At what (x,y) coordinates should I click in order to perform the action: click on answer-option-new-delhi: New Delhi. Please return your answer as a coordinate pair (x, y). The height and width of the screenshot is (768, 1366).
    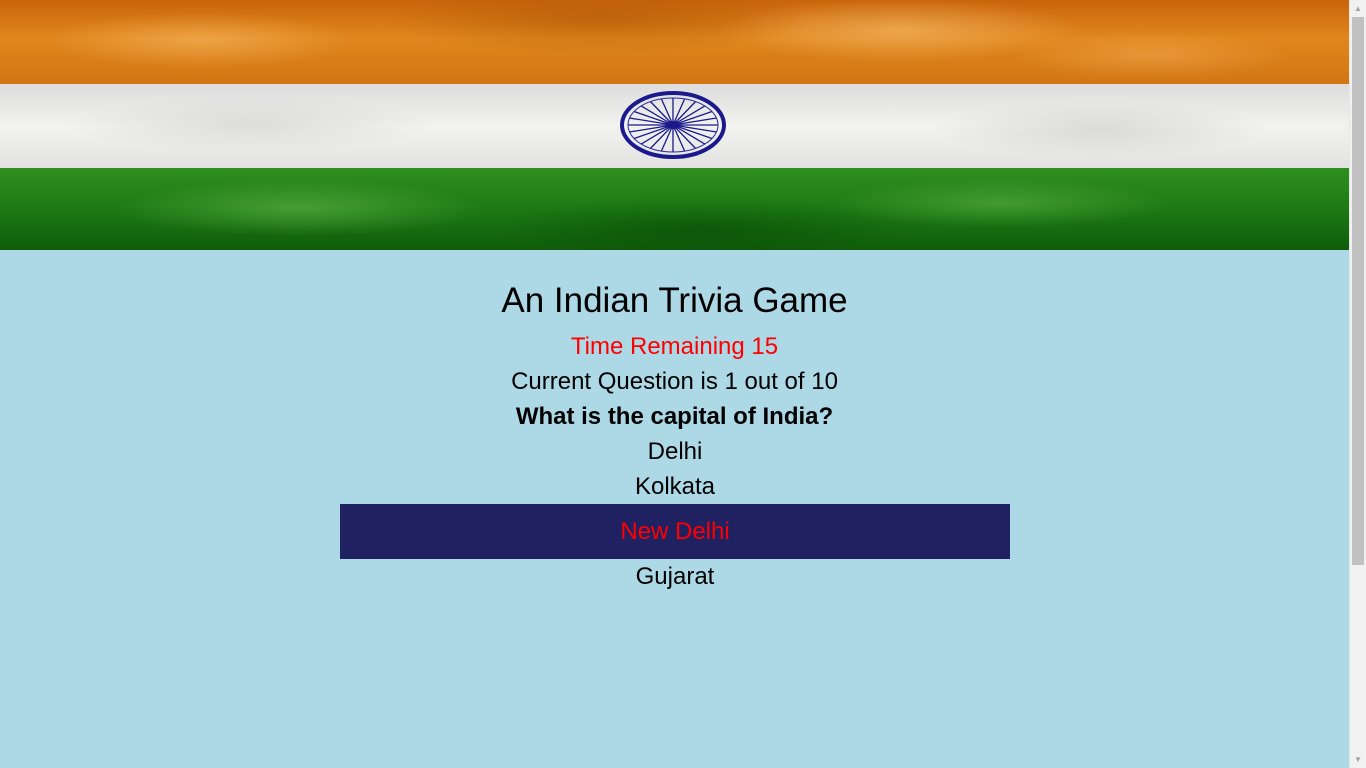
    Looking at the image, I should click on (675, 531).